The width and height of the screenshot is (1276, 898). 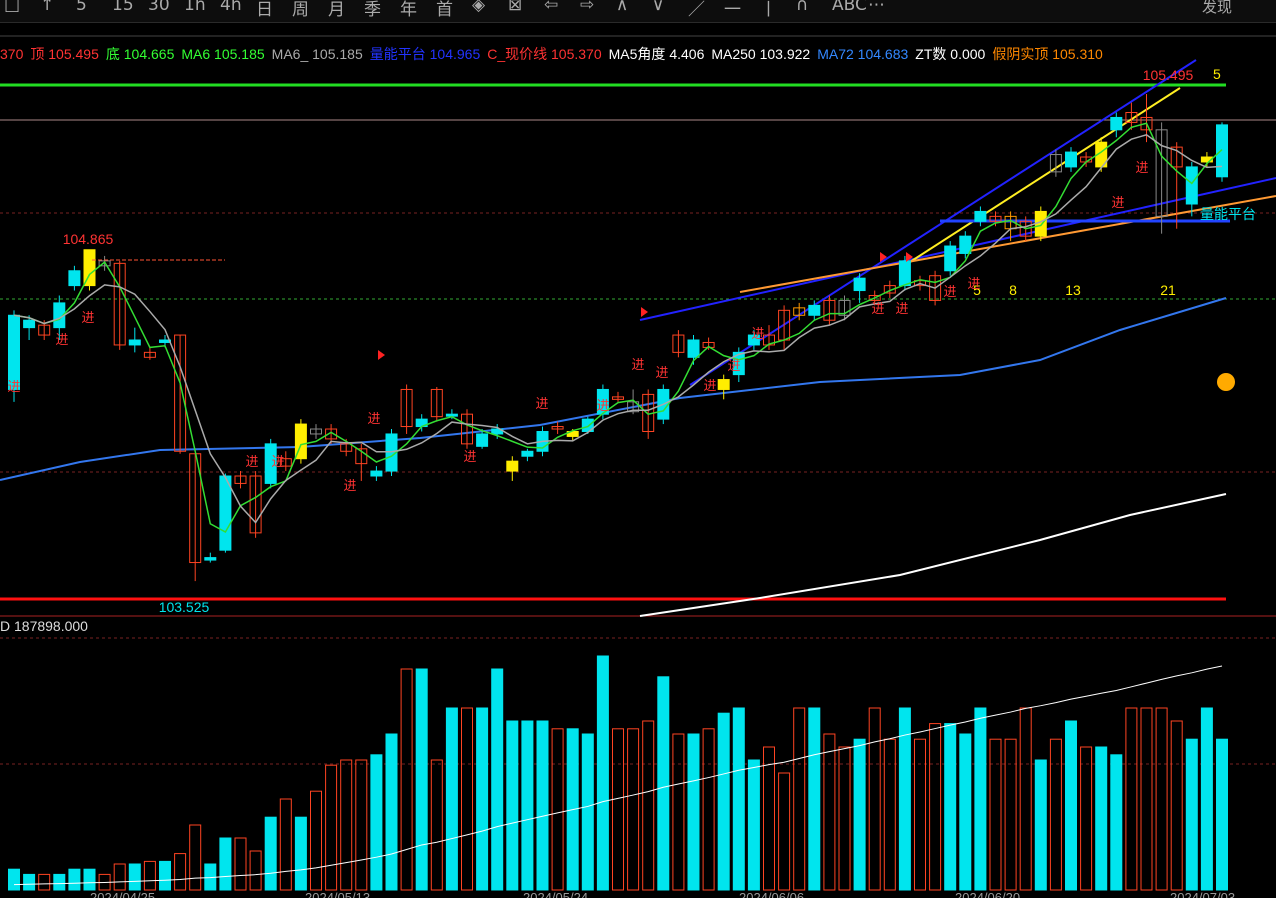 I want to click on date-label: 2024/07/03, so click(x=1202, y=894).